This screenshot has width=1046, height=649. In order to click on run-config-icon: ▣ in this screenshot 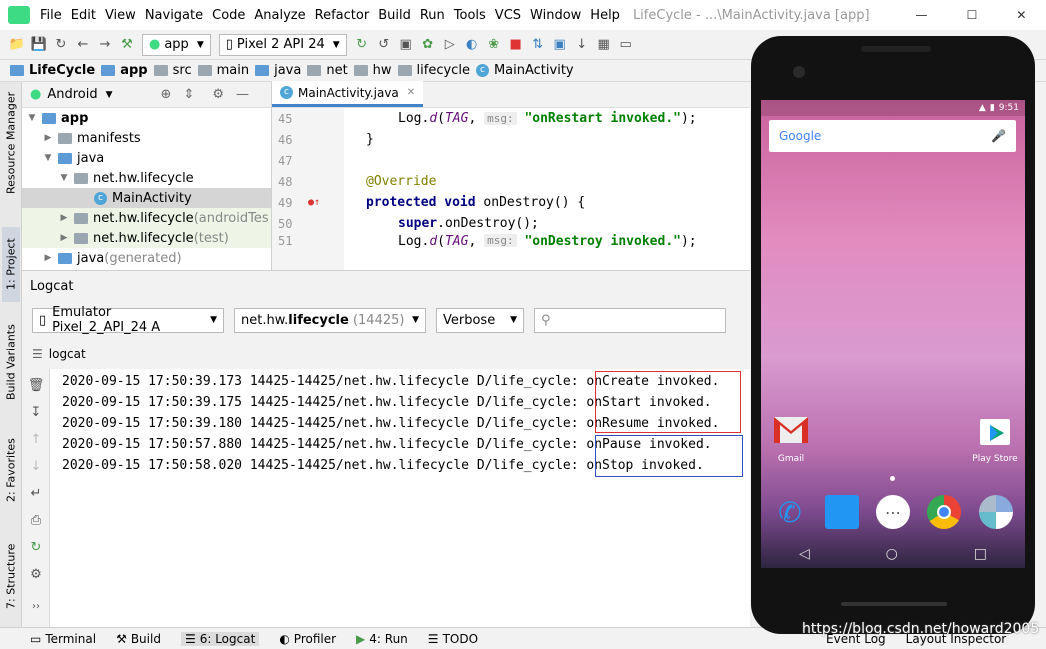, I will do `click(406, 45)`.